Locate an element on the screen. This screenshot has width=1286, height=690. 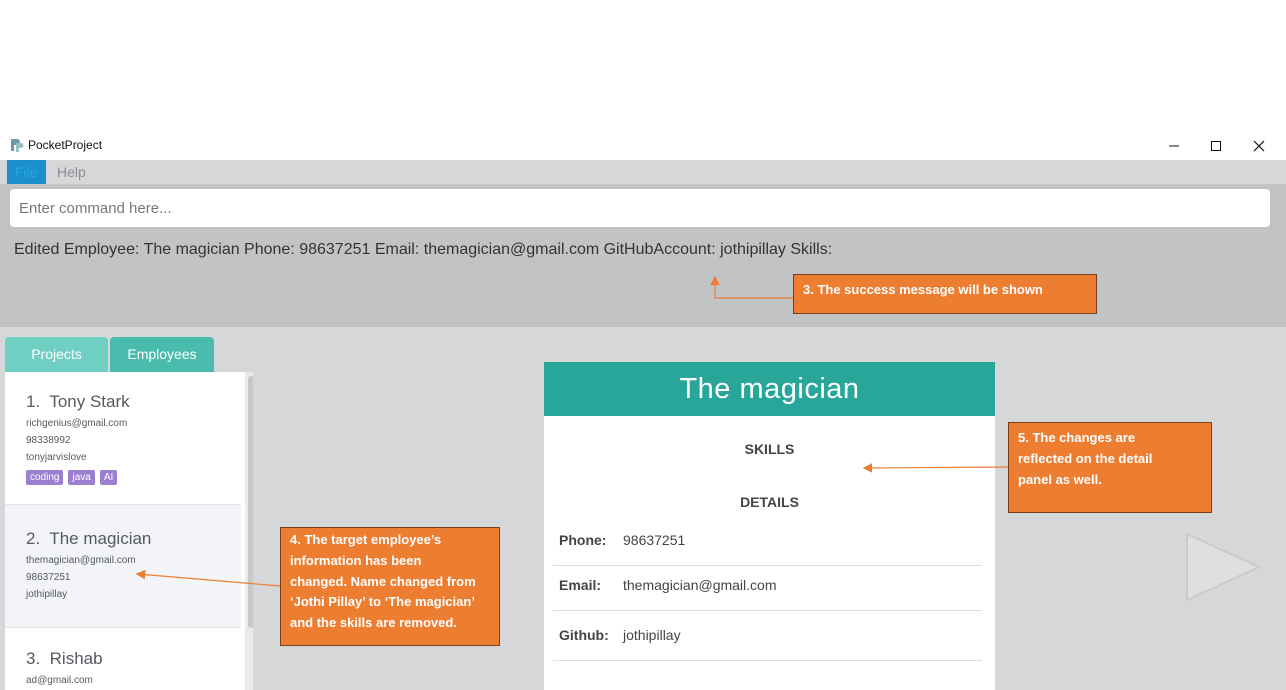
detail-label: Phone: is located at coordinates (583, 540).